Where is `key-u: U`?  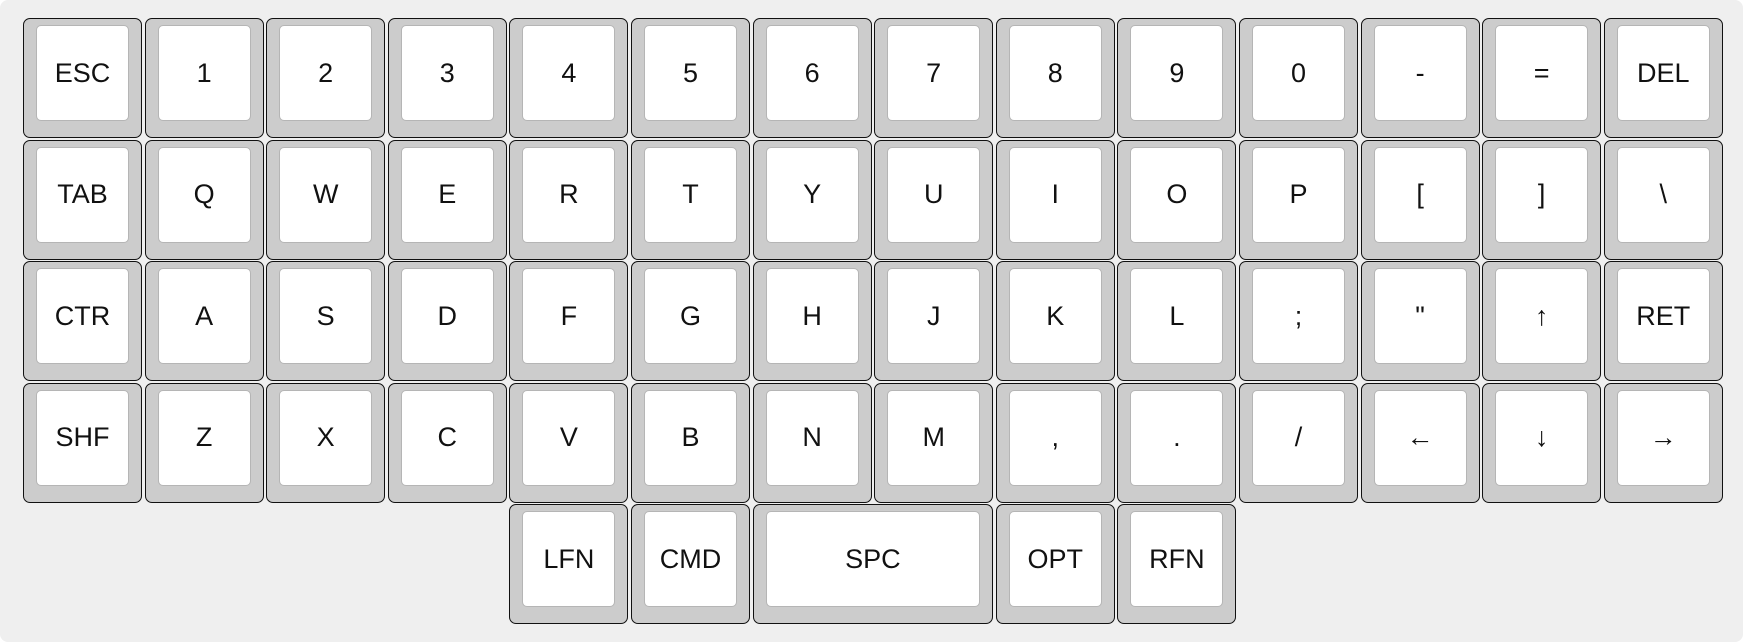 key-u: U is located at coordinates (934, 199).